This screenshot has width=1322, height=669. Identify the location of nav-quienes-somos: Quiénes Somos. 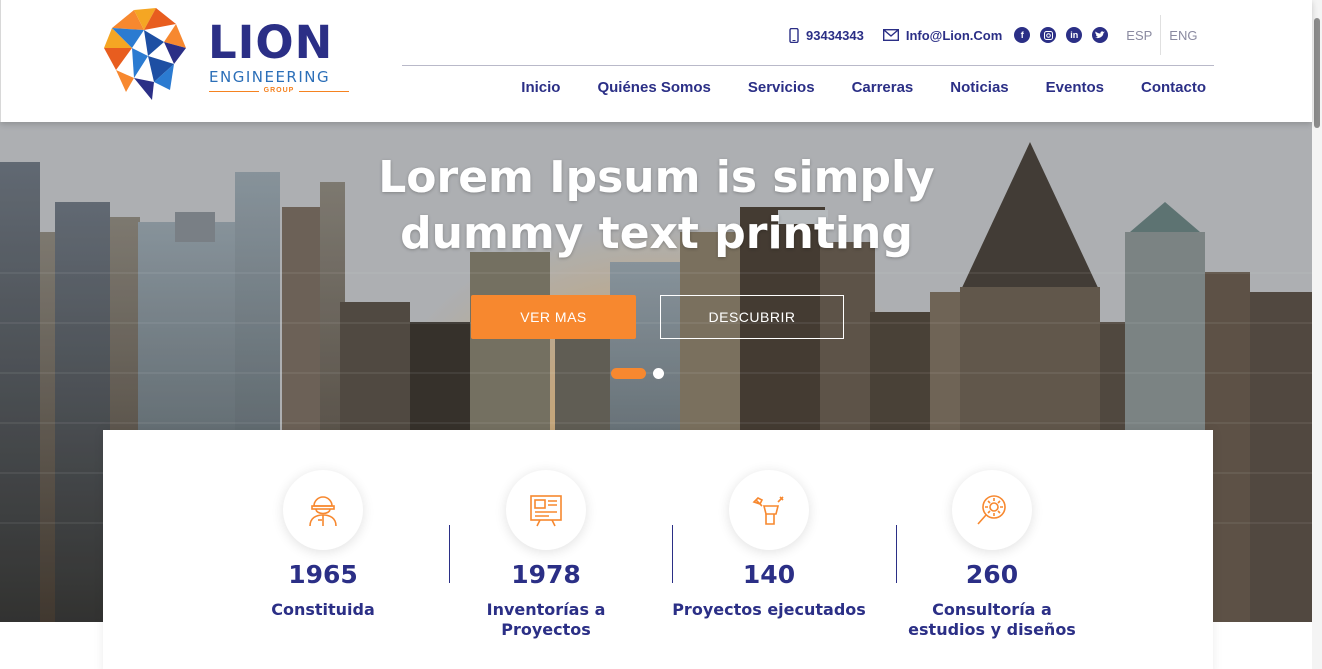
(653, 88).